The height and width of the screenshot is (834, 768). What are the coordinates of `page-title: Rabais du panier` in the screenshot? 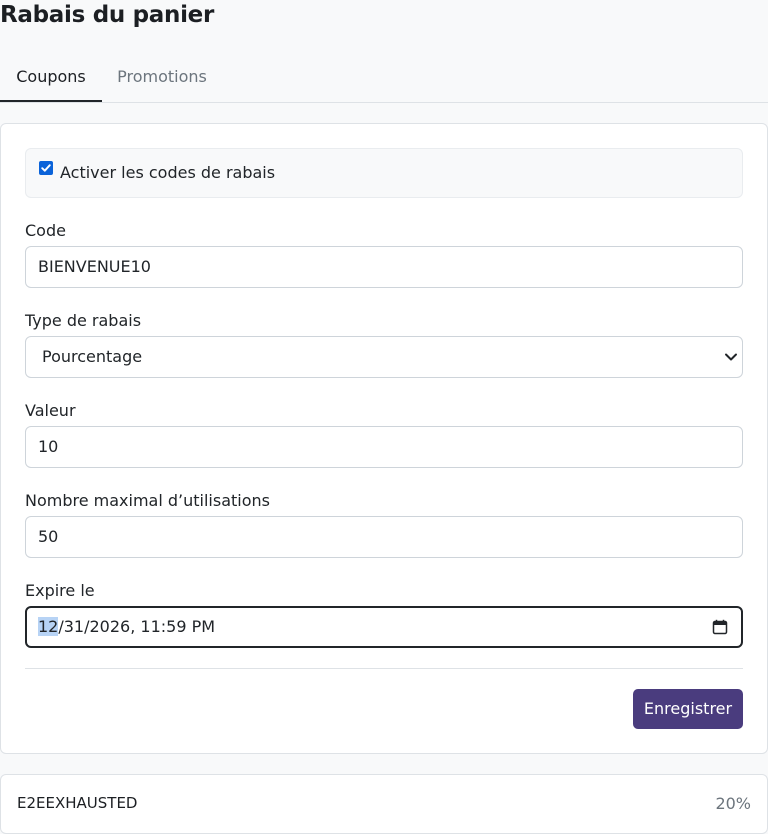 It's located at (107, 15).